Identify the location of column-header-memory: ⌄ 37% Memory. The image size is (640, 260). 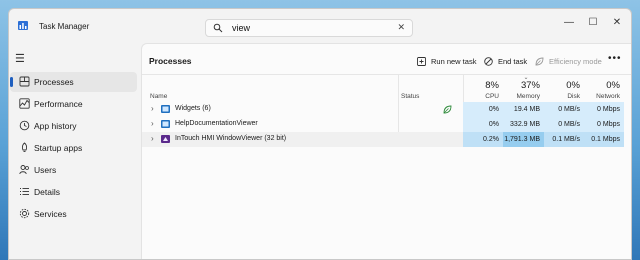
(523, 88).